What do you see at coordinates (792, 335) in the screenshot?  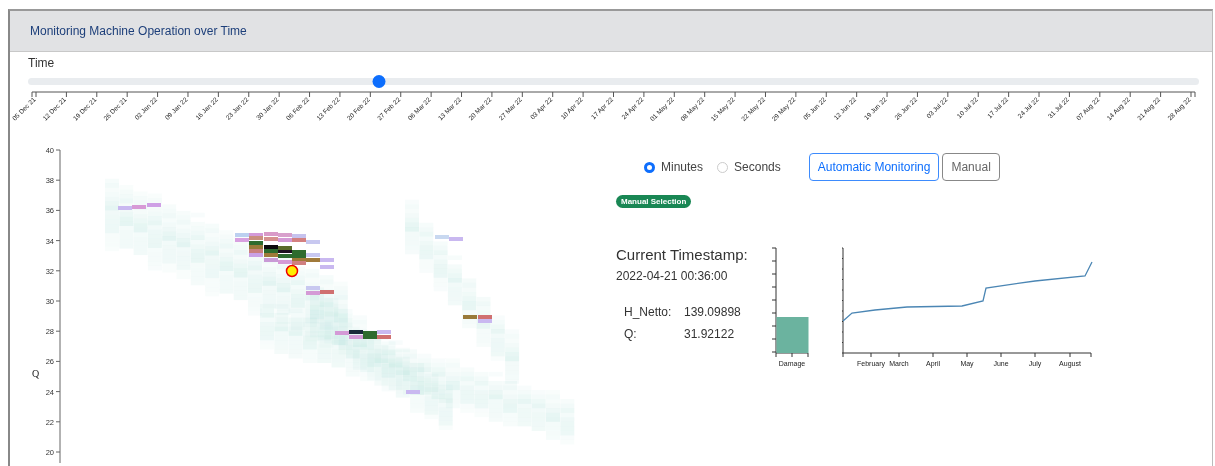 I see `damage-bar` at bounding box center [792, 335].